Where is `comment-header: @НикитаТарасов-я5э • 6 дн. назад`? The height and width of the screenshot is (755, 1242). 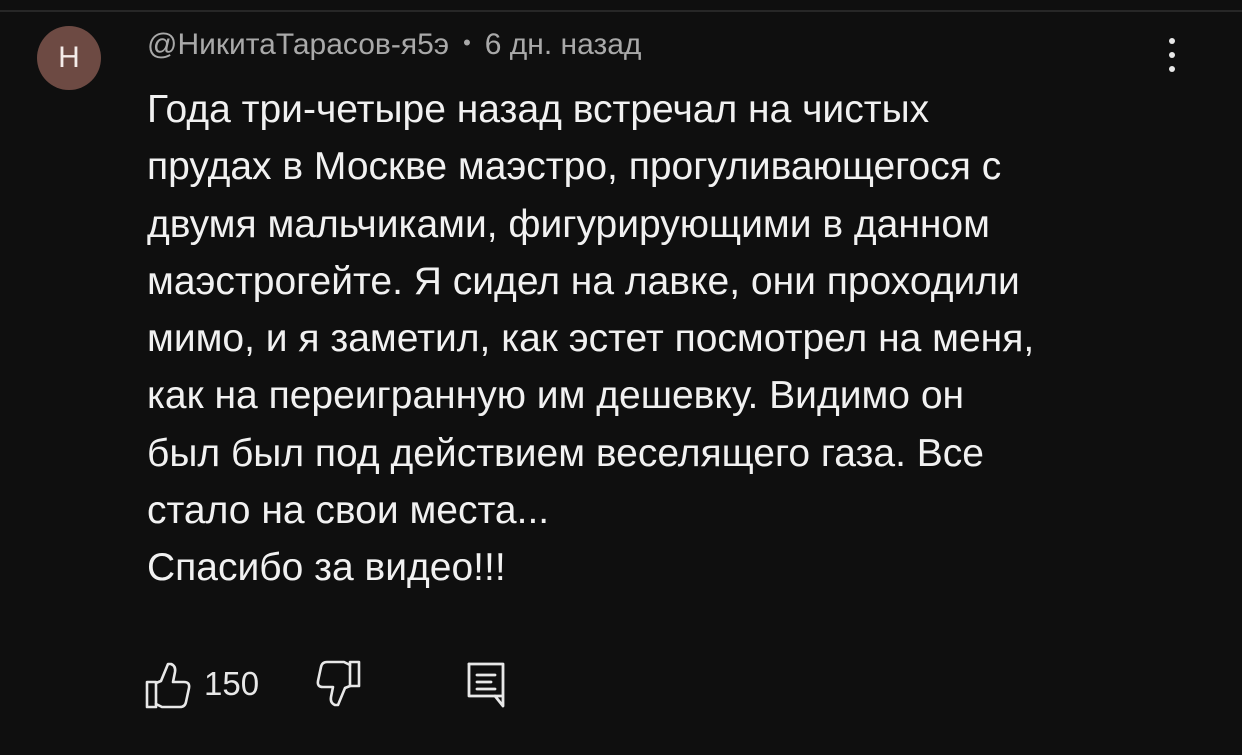 comment-header: @НикитаТарасов-я5э • 6 дн. назад is located at coordinates (394, 45).